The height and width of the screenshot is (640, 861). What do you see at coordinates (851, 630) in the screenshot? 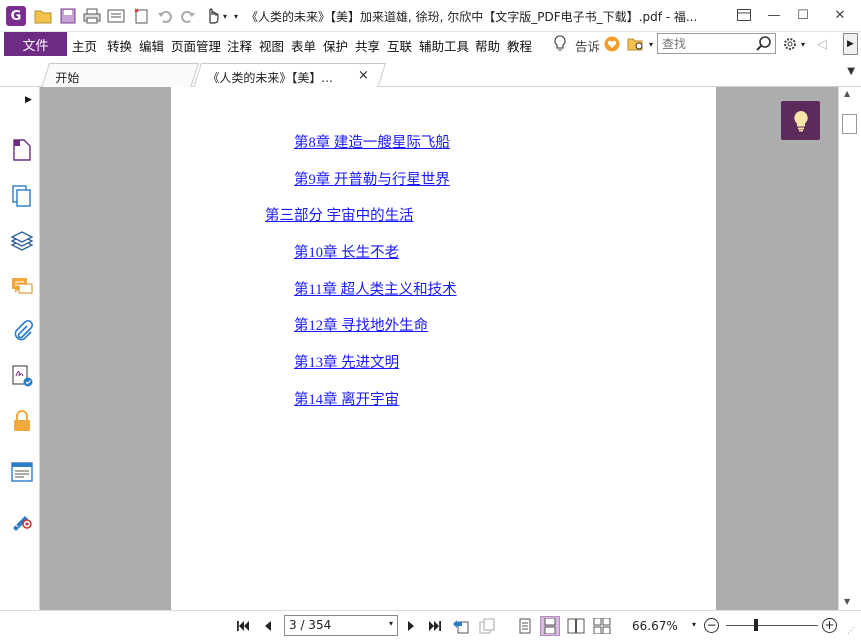
I see `window-resize-grip: ⋰` at bounding box center [851, 630].